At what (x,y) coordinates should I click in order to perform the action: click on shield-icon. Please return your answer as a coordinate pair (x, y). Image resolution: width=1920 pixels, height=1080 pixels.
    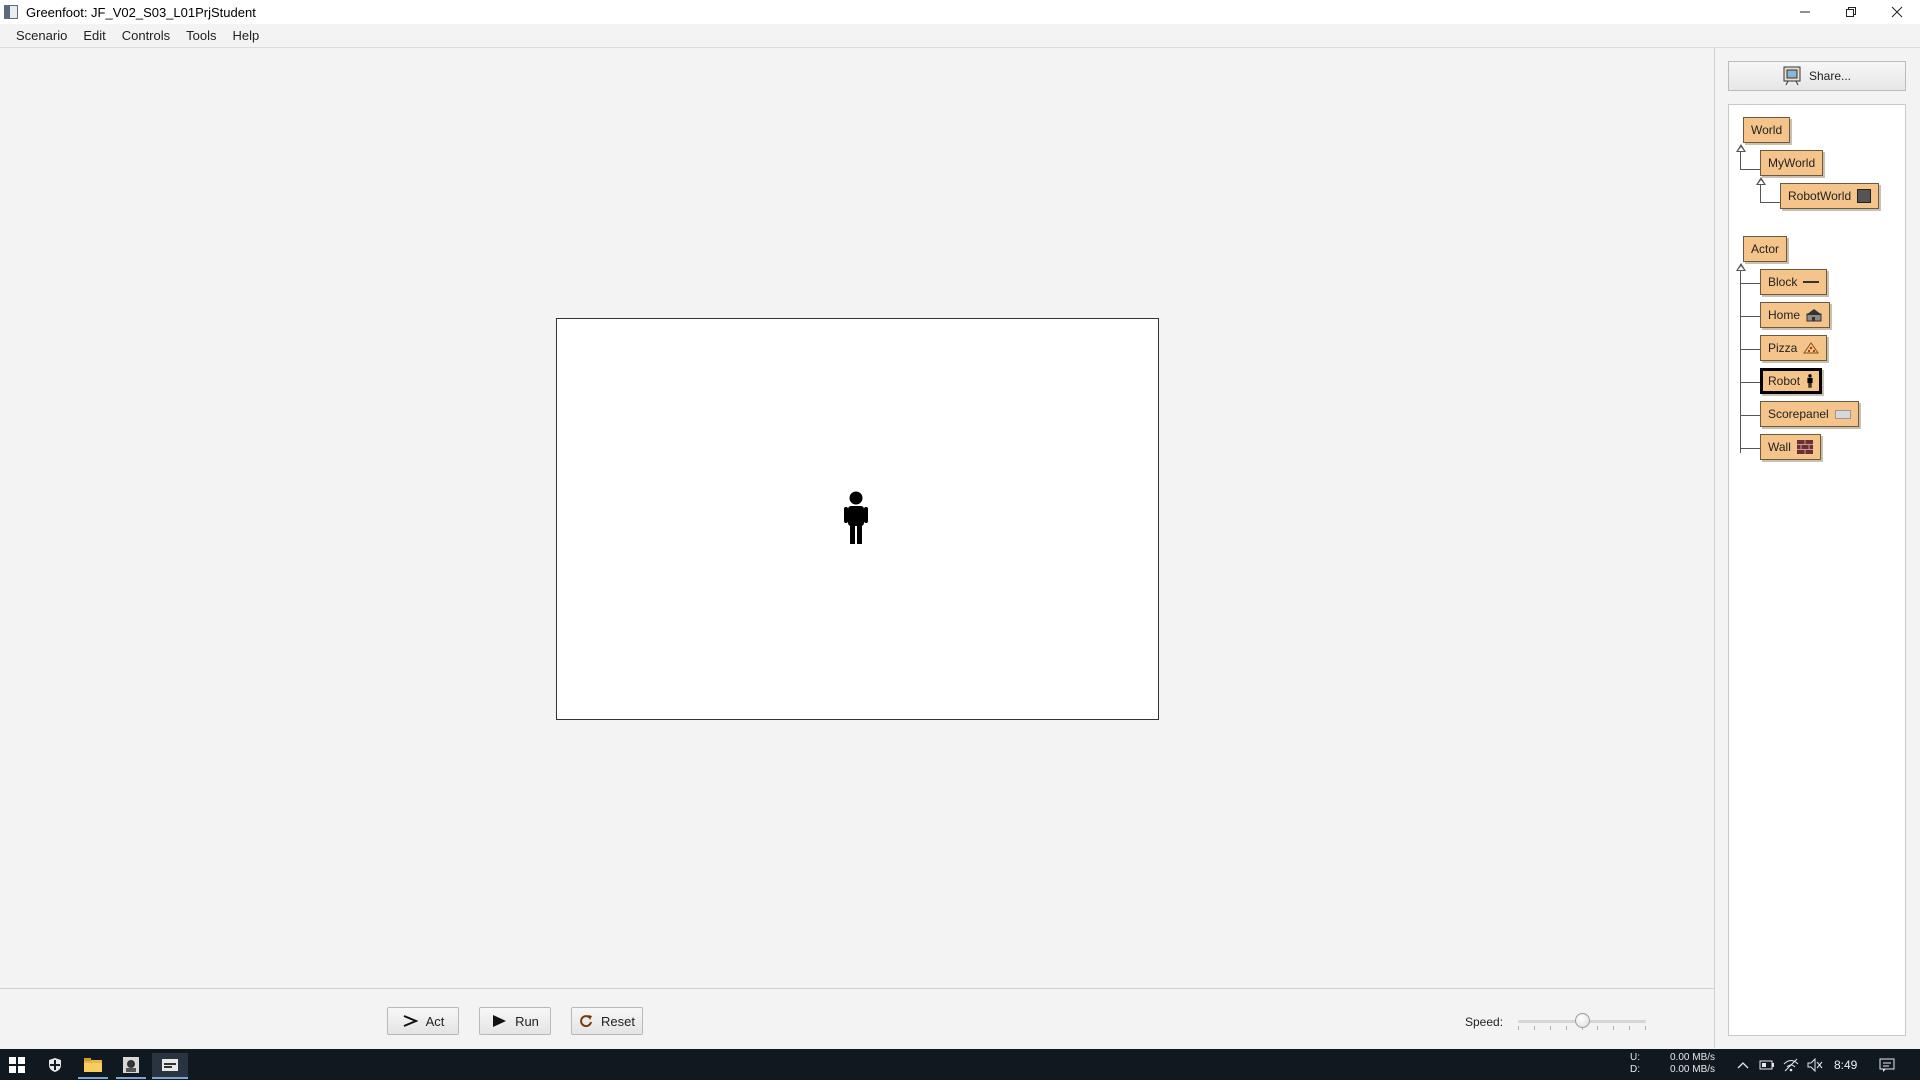
    Looking at the image, I should click on (55, 1065).